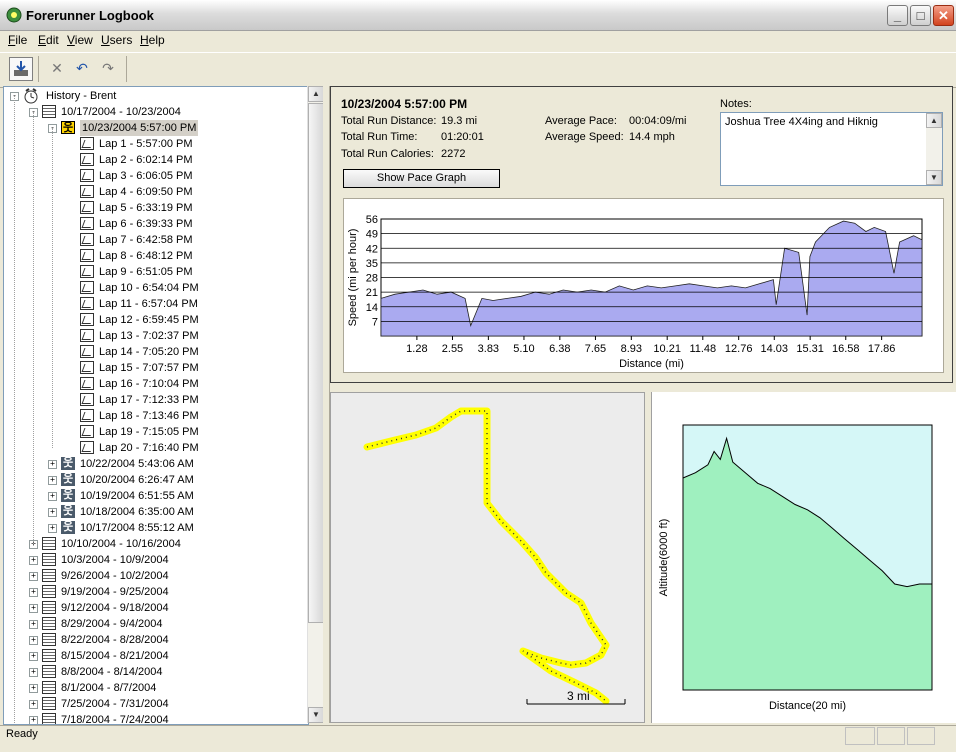  Describe the element at coordinates (154, 640) in the screenshot. I see `tree-week: +8/22/2004 - 8/28/2004` at that location.